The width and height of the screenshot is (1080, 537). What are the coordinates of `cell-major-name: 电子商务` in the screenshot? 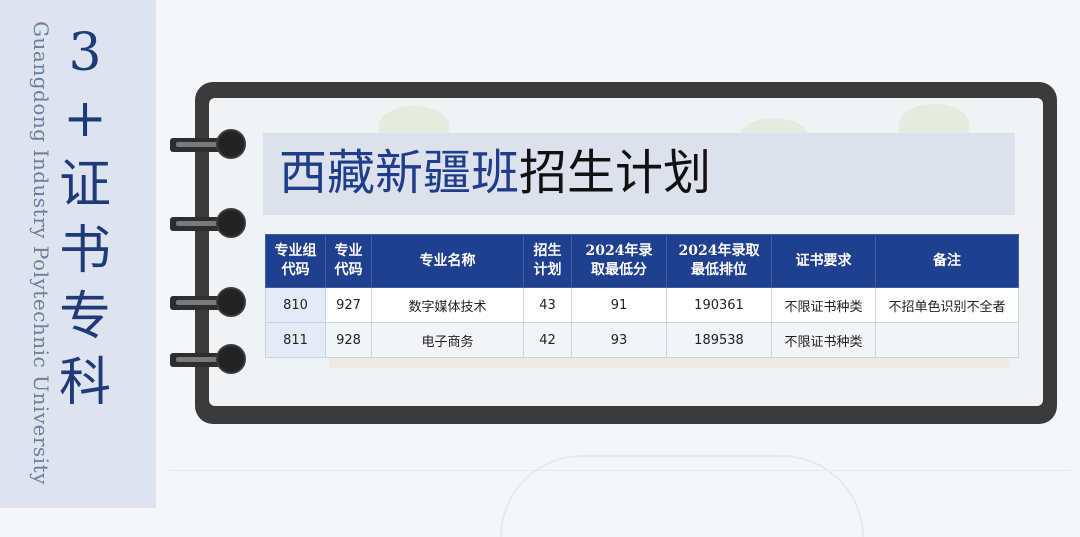 It's located at (447, 340).